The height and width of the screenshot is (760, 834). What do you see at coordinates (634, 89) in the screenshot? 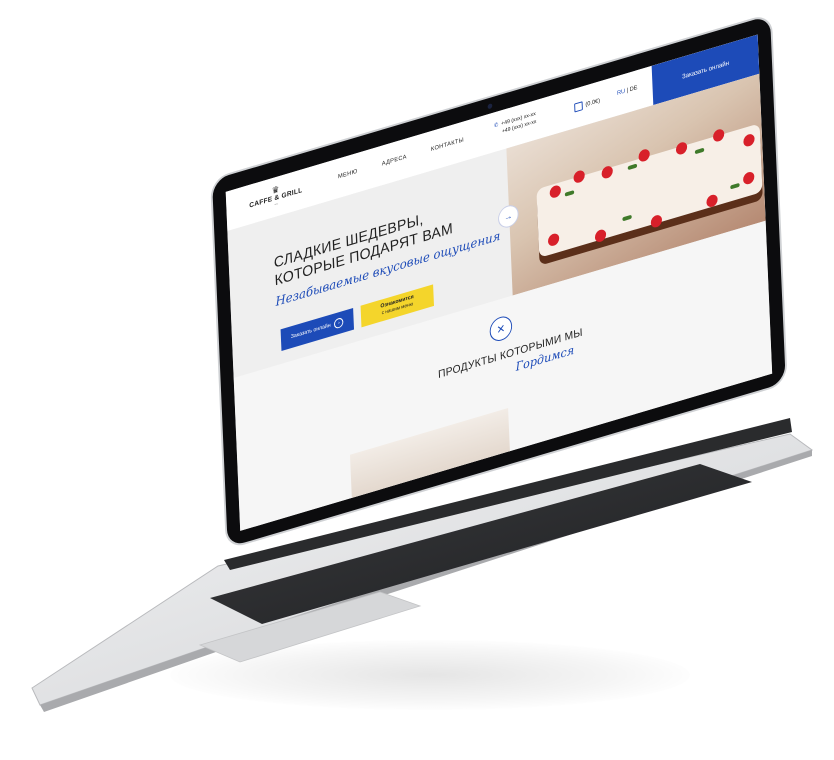
I see `lang-de: DE` at bounding box center [634, 89].